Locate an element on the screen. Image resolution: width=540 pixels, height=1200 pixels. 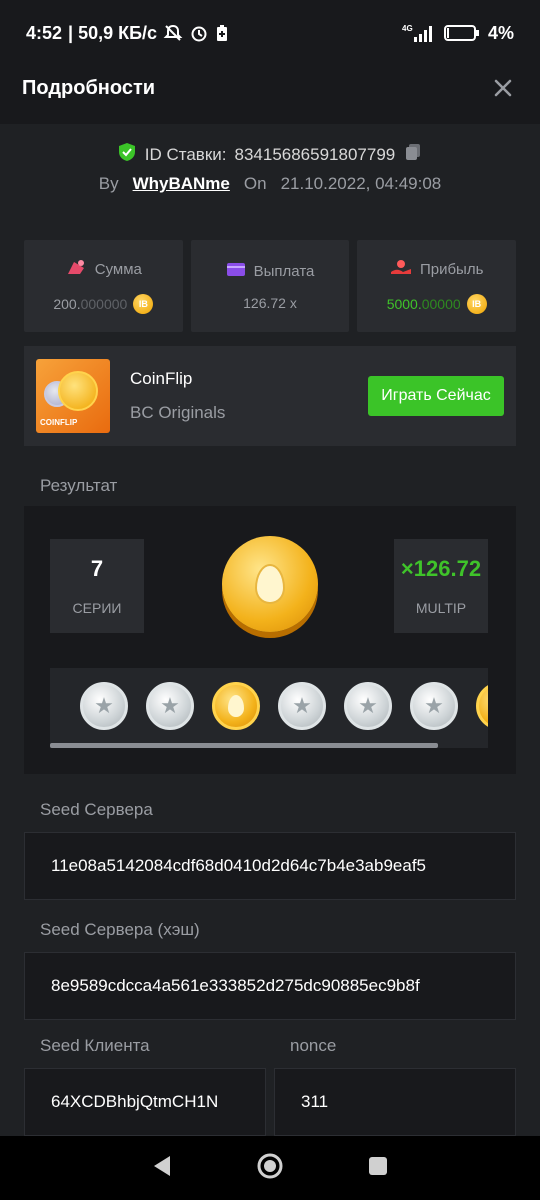
multiplier-card: ×126.72 MULTIP is located at coordinates (441, 586).